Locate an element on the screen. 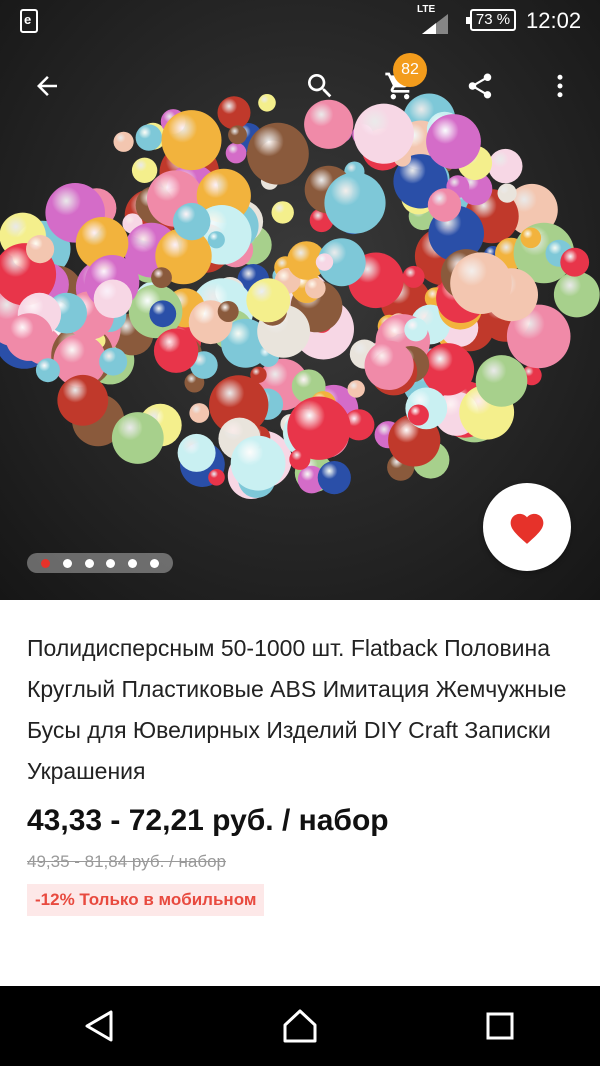 The height and width of the screenshot is (1066, 600). status-bar: LTE 73 % 12:02 is located at coordinates (300, 20).